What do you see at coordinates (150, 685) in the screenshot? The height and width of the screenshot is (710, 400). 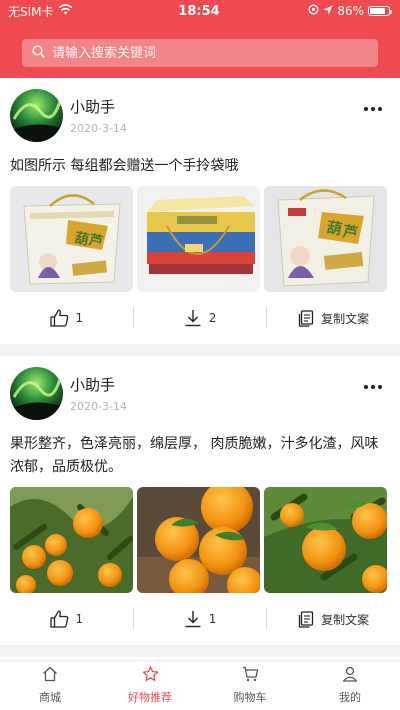 I see `tab-recommend: 好物推荐` at bounding box center [150, 685].